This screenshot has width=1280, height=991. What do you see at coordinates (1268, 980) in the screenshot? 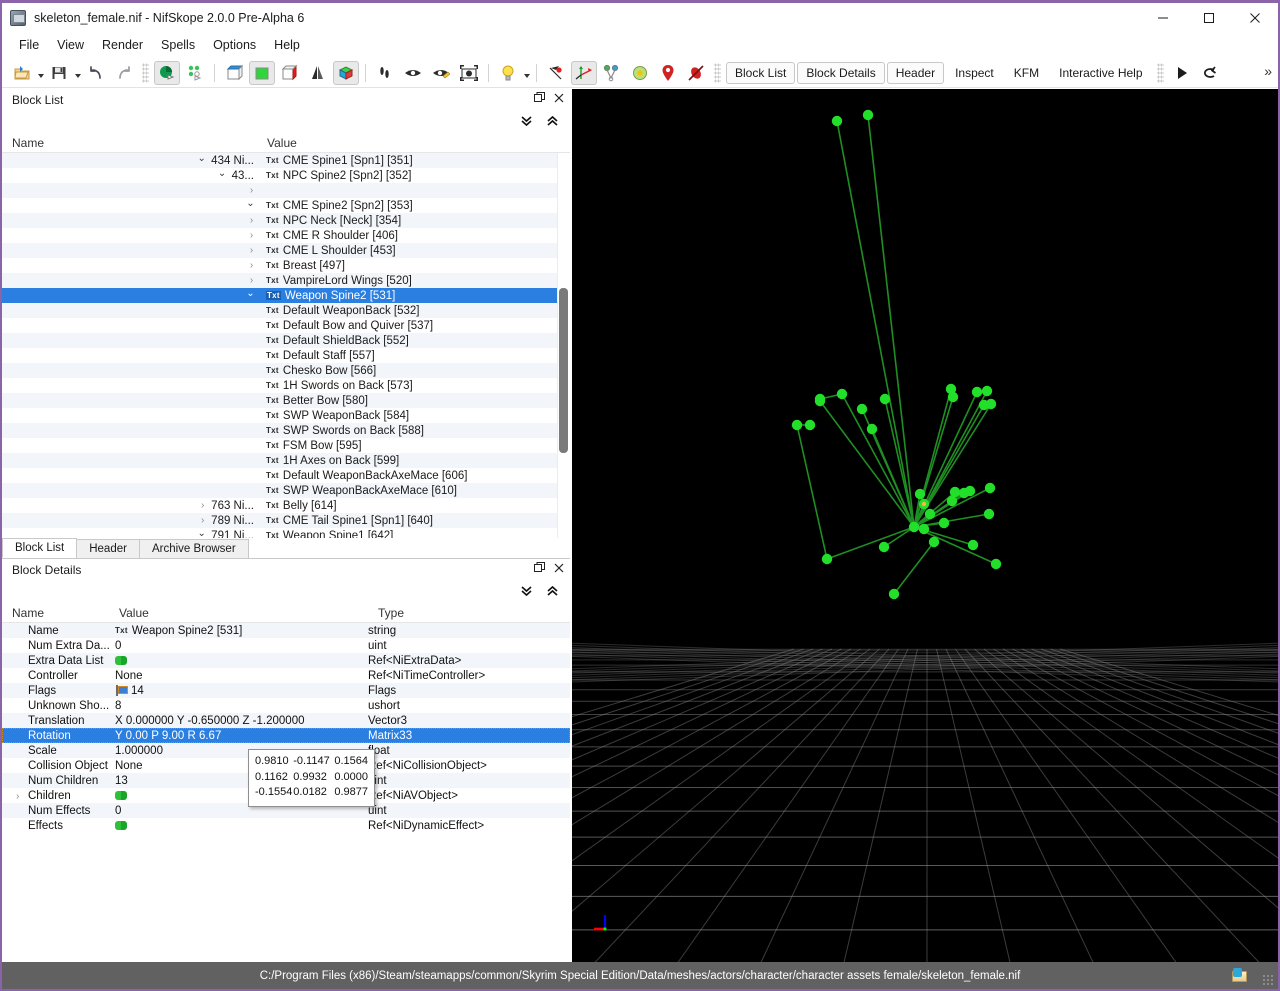
I see `resize-grip` at bounding box center [1268, 980].